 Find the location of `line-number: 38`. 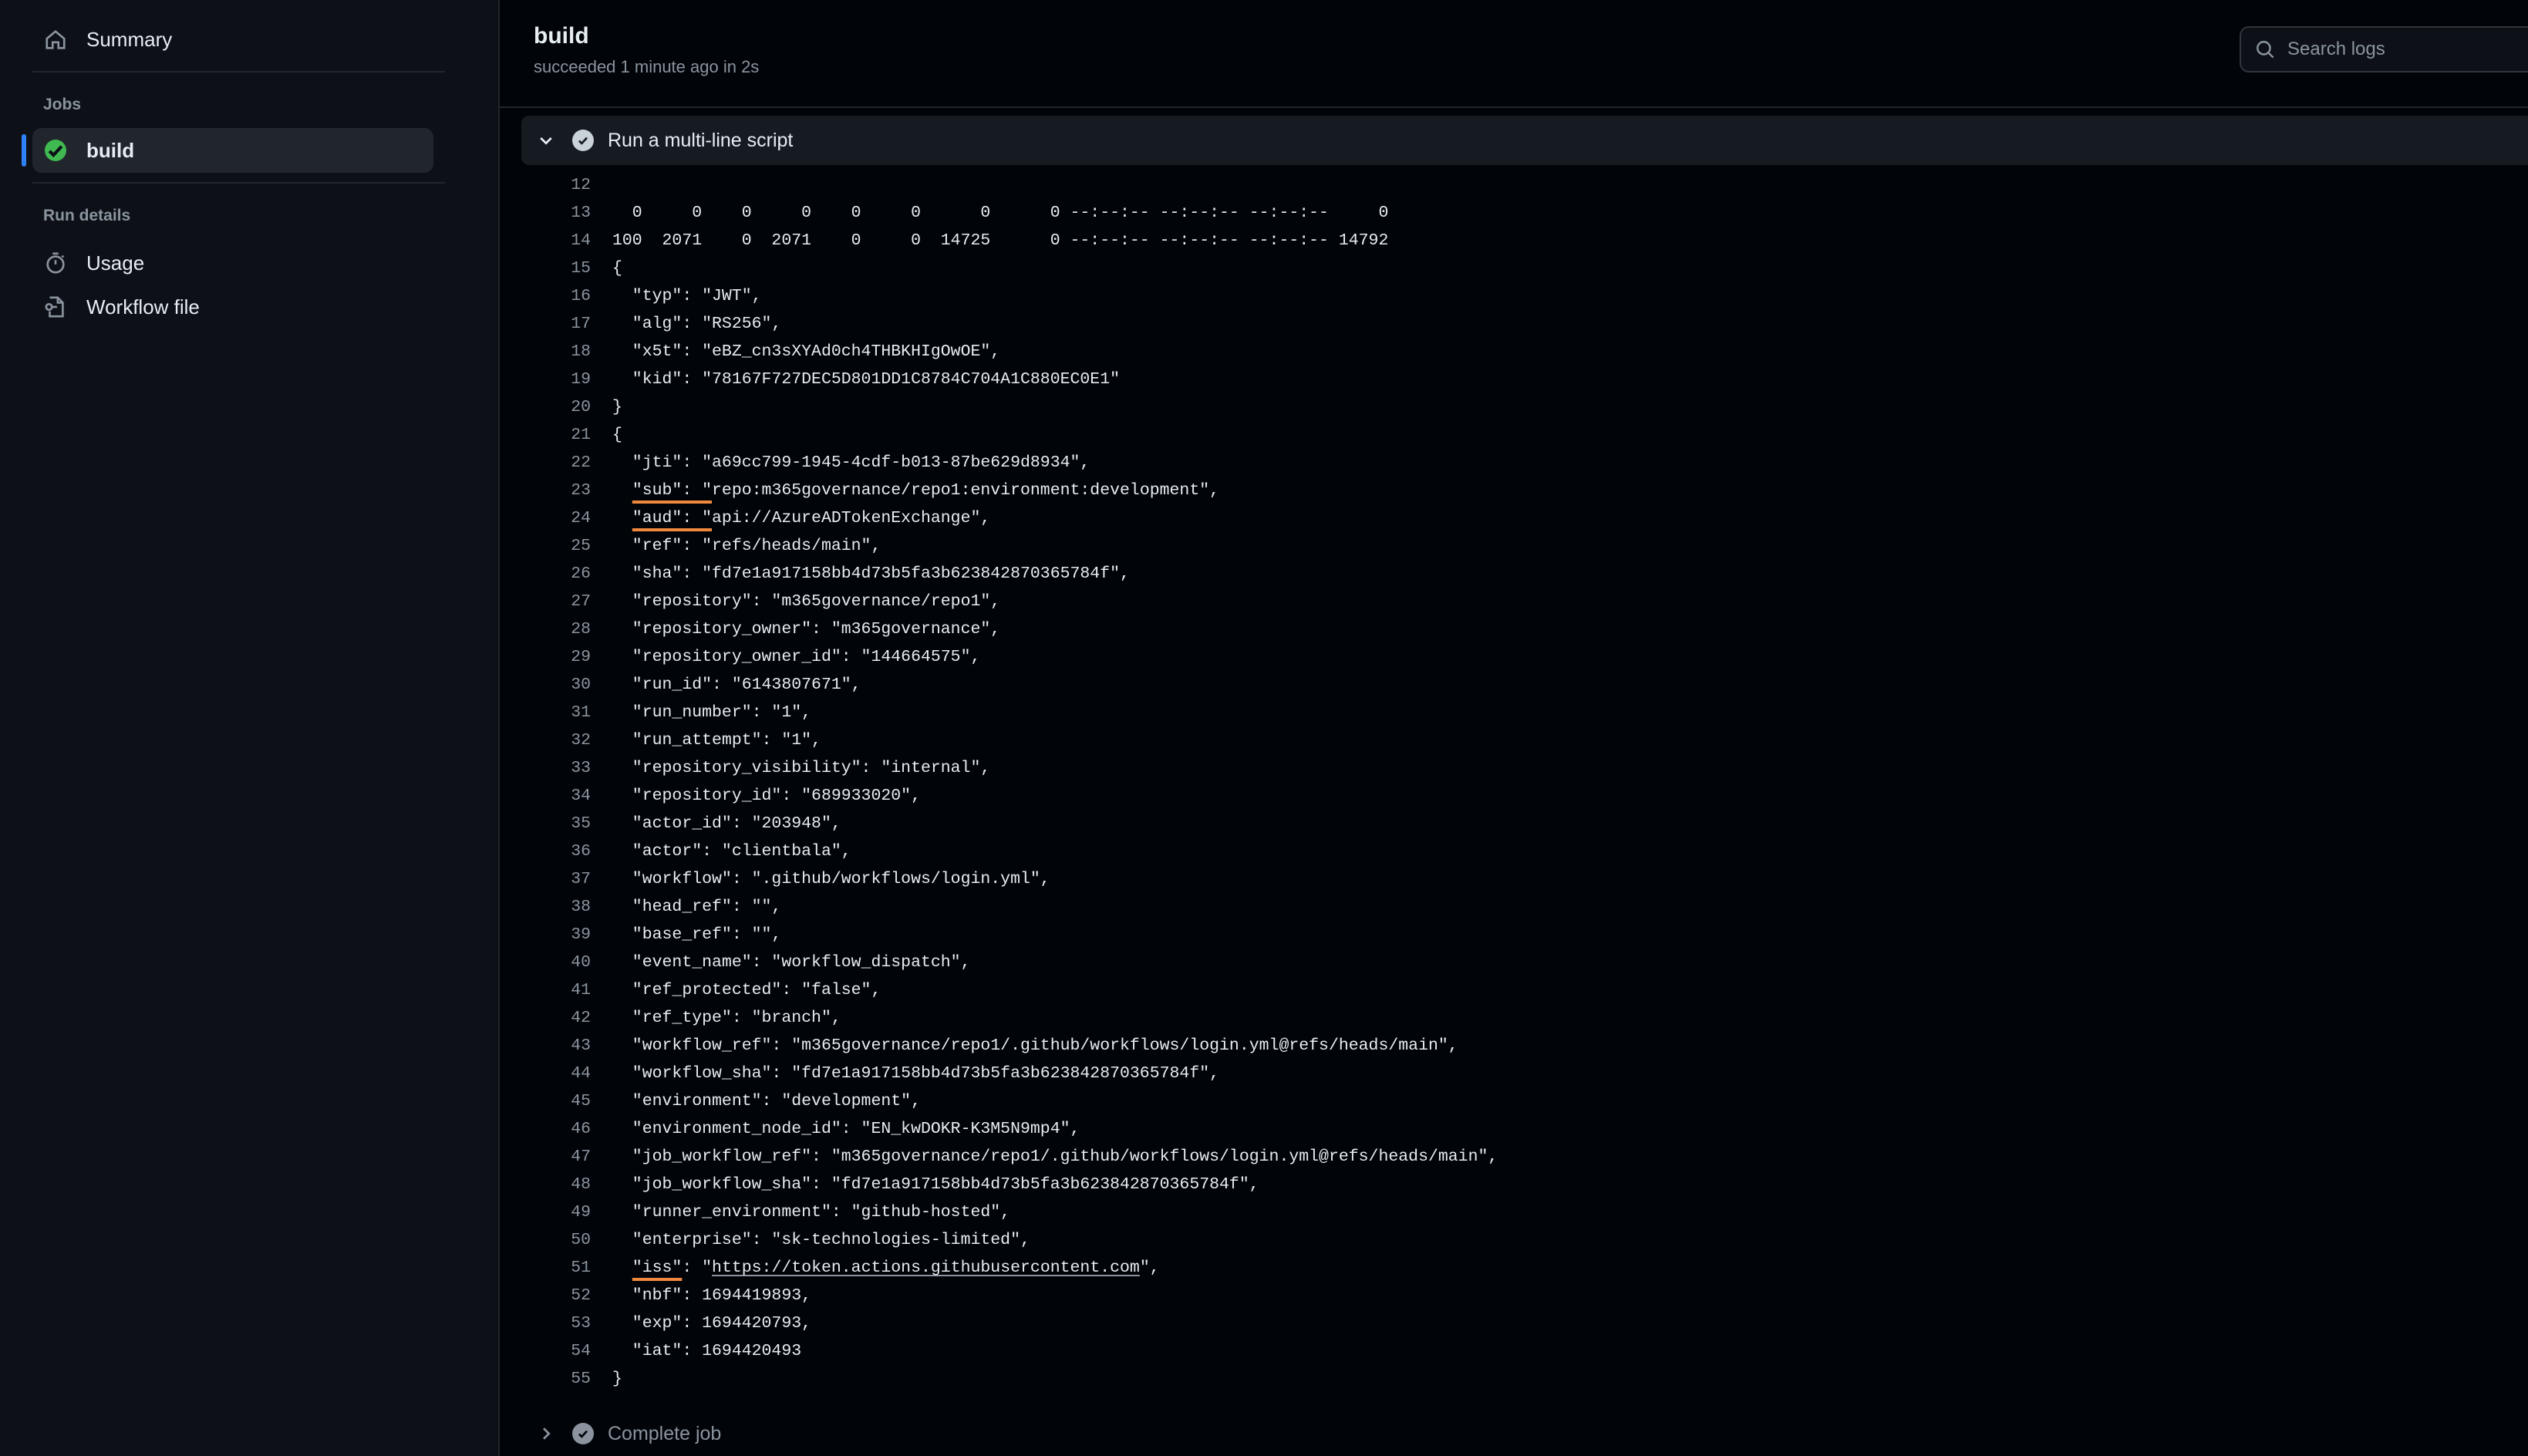

line-number: 38 is located at coordinates (556, 907).